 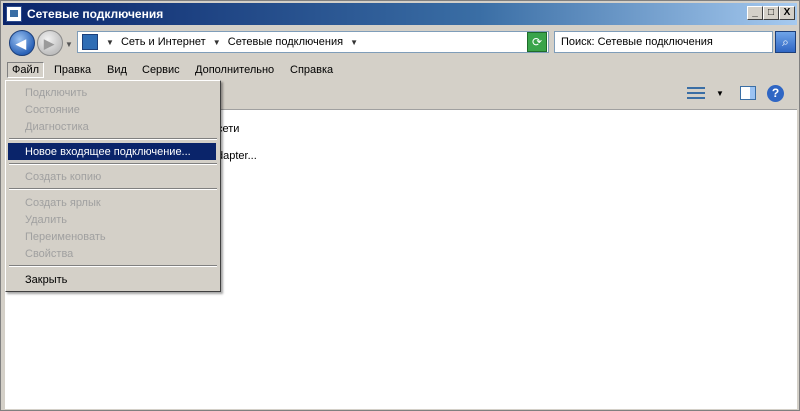 What do you see at coordinates (696, 93) in the screenshot?
I see `views-icon` at bounding box center [696, 93].